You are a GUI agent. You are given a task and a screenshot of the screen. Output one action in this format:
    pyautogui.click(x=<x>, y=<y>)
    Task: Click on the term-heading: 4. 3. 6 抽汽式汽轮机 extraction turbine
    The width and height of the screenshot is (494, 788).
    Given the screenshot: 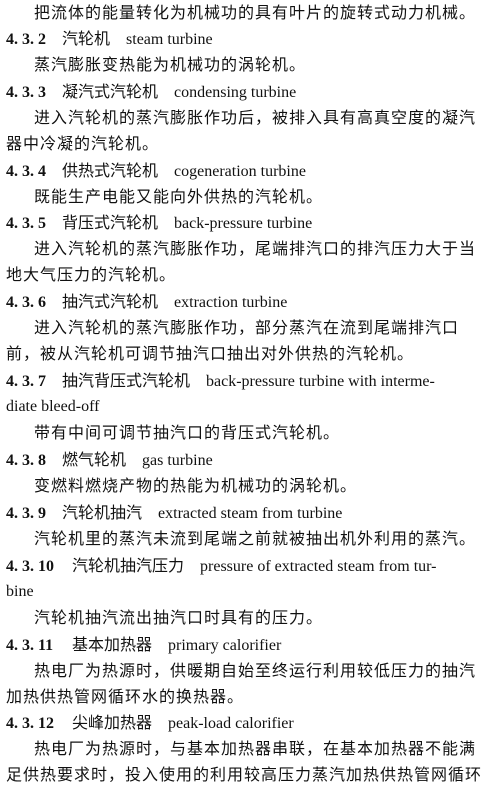 What is the action you would take?
    pyautogui.click(x=146, y=302)
    